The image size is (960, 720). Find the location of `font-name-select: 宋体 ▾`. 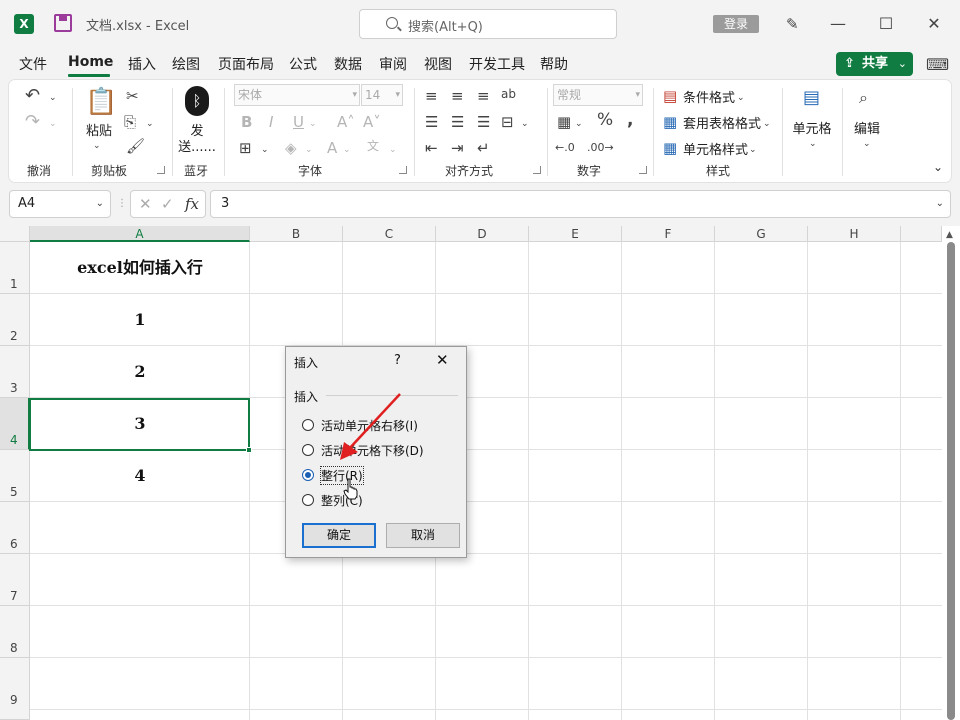

font-name-select: 宋体 ▾ is located at coordinates (297, 95).